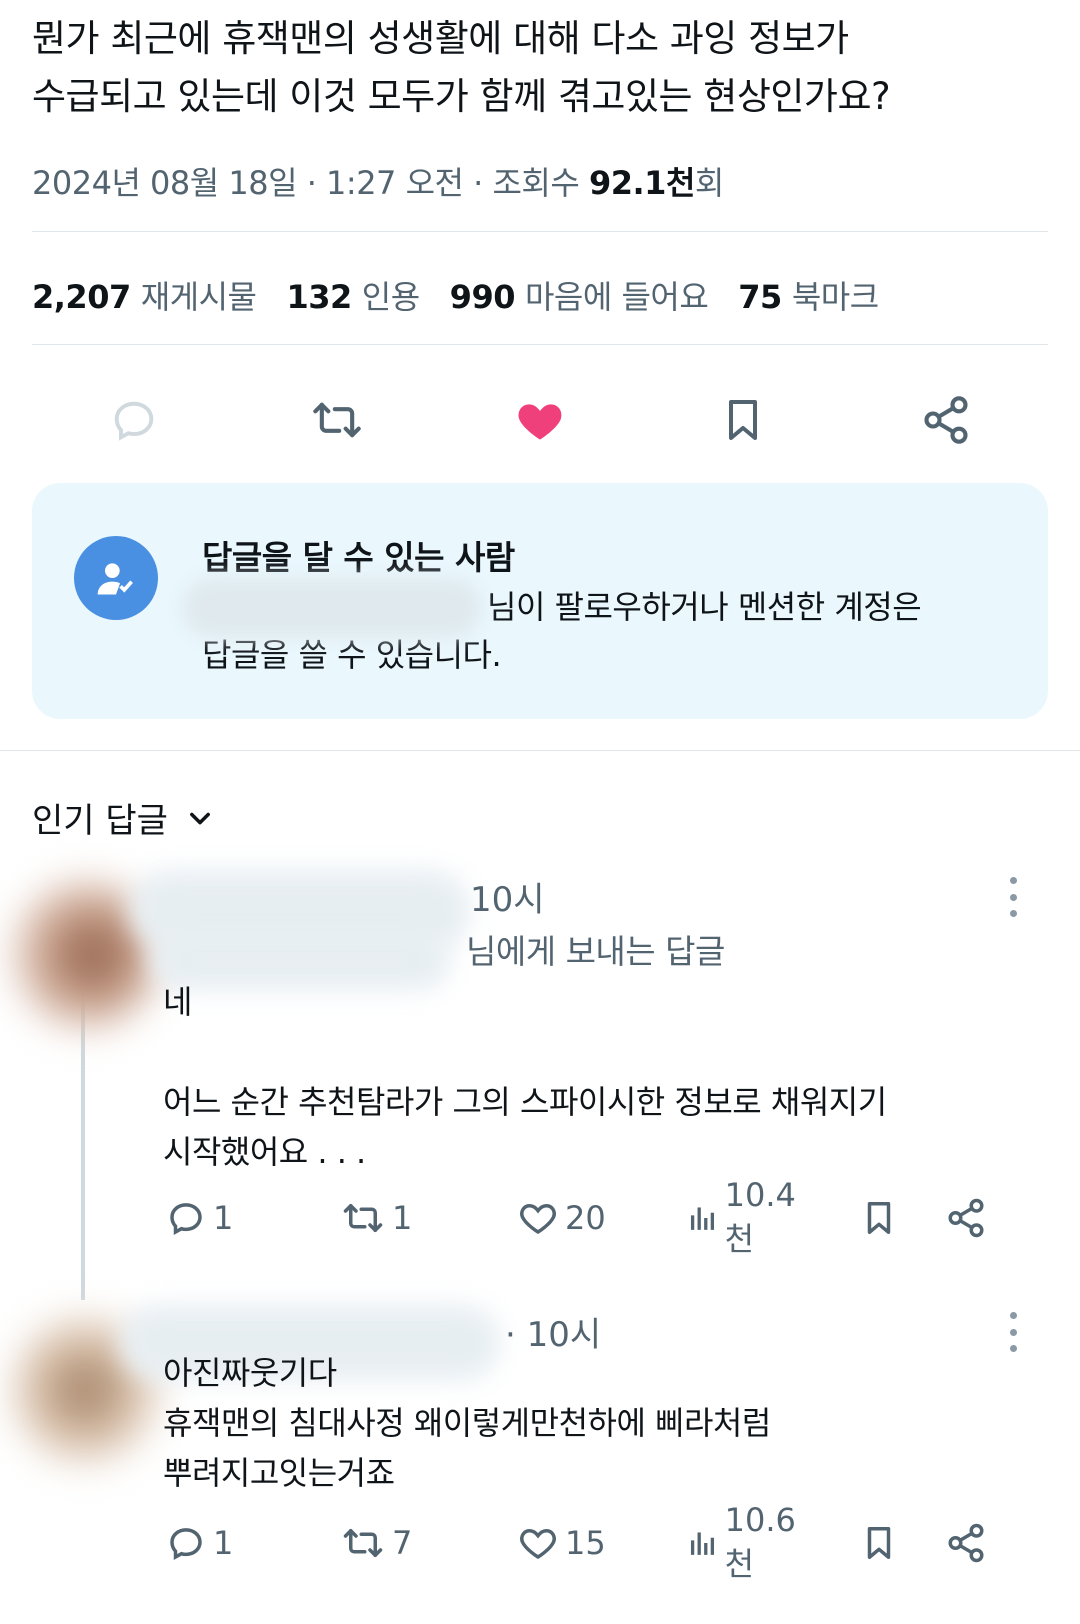 The image size is (1080, 1624). I want to click on sort-label: 인기 답글, so click(100, 821).